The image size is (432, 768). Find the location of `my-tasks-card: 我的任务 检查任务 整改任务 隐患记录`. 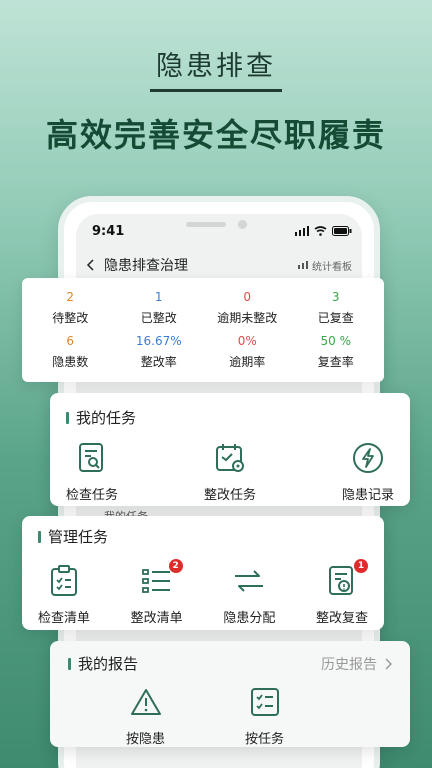

my-tasks-card: 我的任务 检查任务 整改任务 隐患记录 is located at coordinates (230, 449).